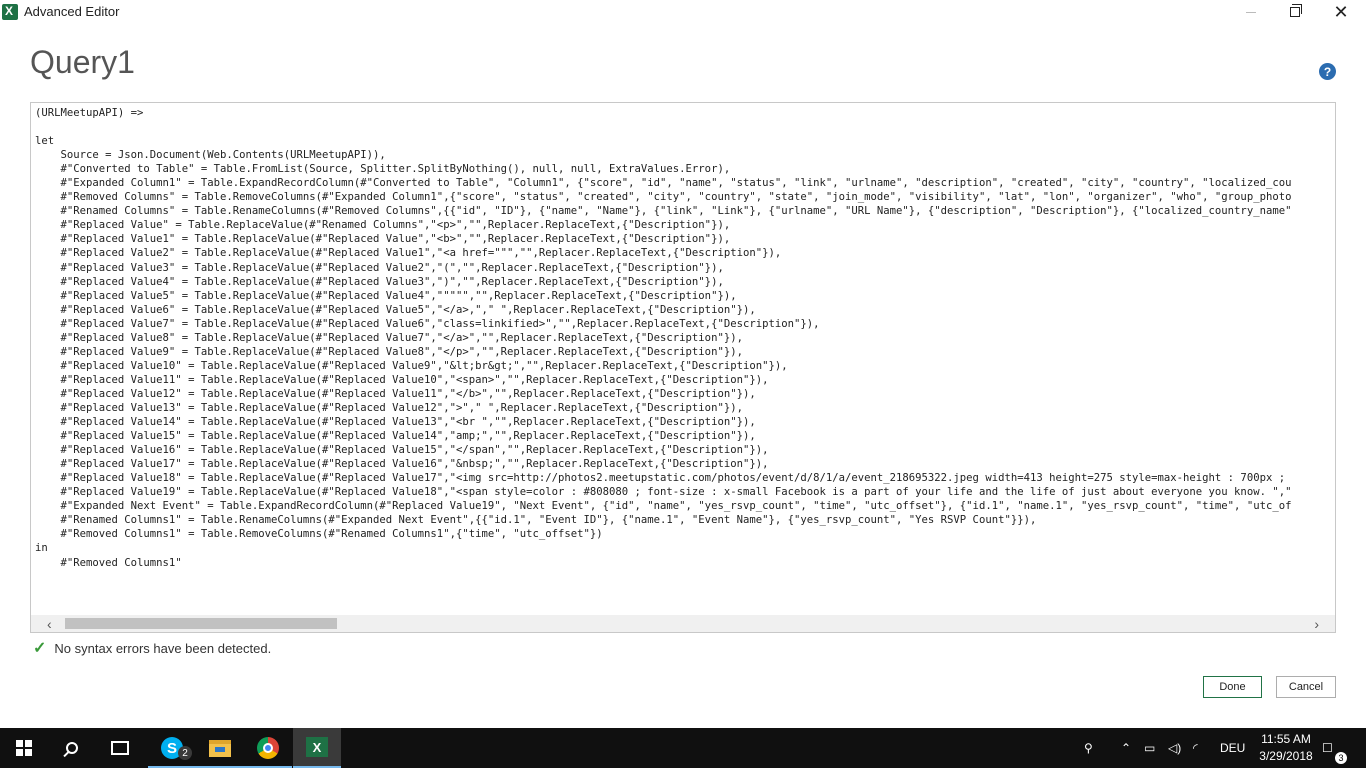 The width and height of the screenshot is (1366, 768). I want to click on done-button: Done, so click(1232, 687).